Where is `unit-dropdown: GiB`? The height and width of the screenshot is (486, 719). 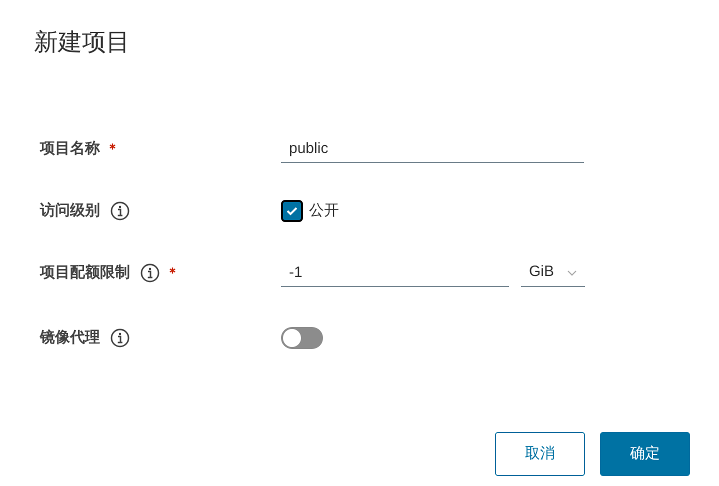
unit-dropdown: GiB is located at coordinates (553, 273).